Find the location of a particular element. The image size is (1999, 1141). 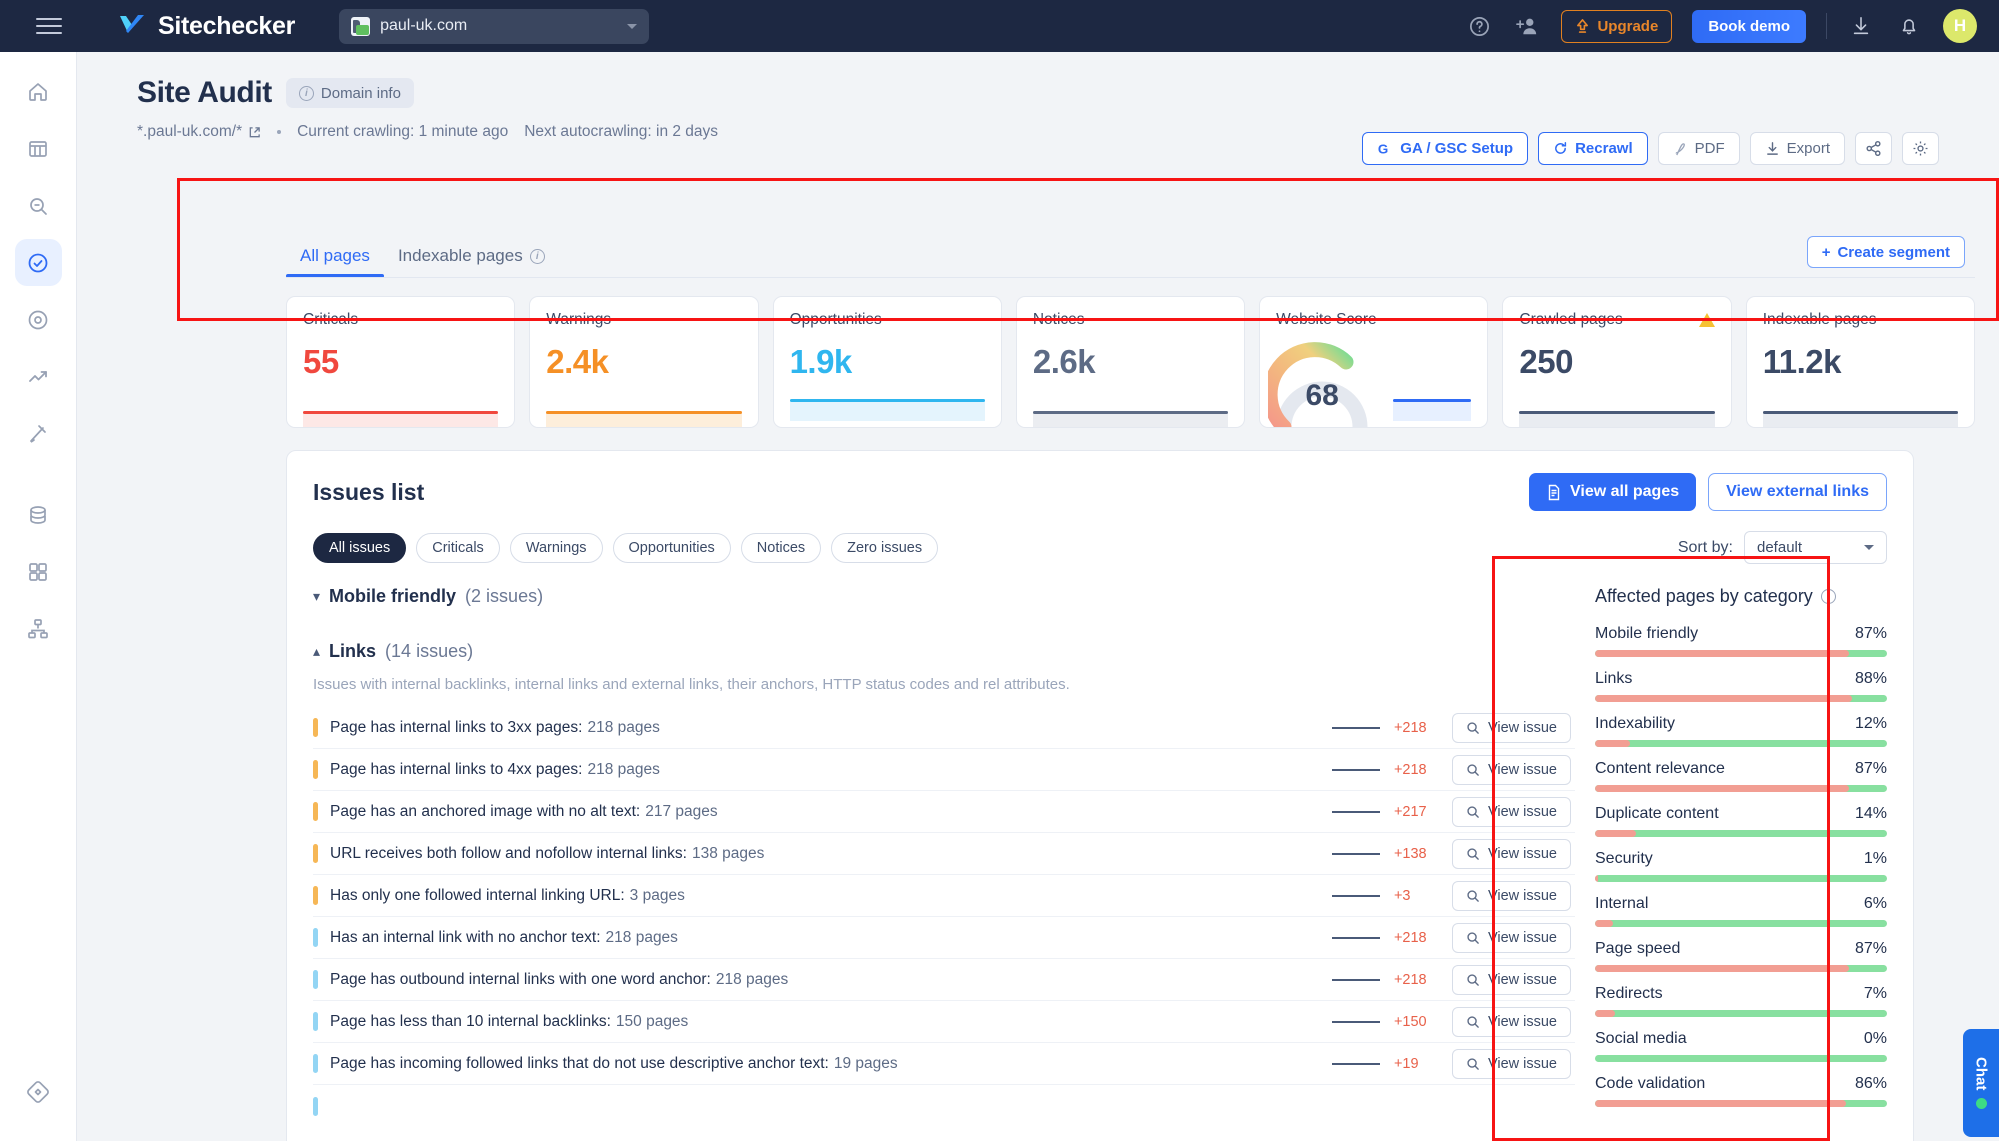

share-button is located at coordinates (1873, 148).